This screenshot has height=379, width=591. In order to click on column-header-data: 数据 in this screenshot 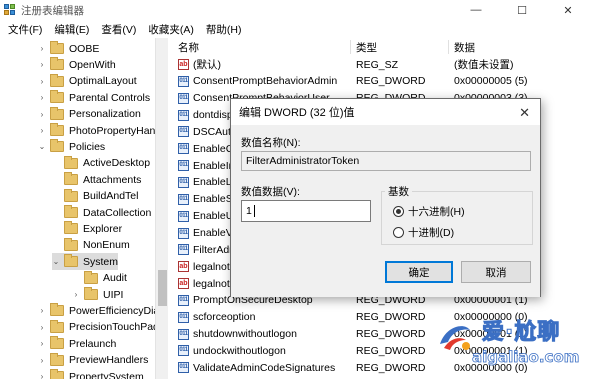, I will do `click(464, 47)`.